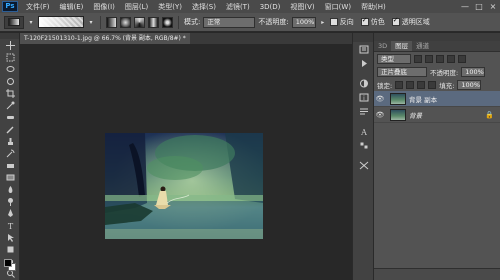 The height and width of the screenshot is (280, 500). Describe the element at coordinates (440, 58) in the screenshot. I see `type-filter-icon` at that location.